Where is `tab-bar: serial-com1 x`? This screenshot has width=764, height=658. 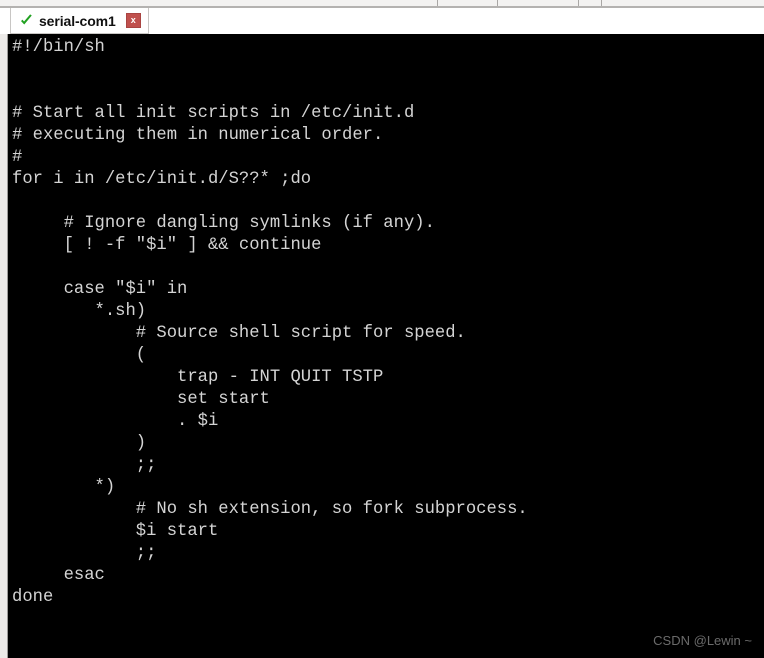 tab-bar: serial-com1 x is located at coordinates (382, 21).